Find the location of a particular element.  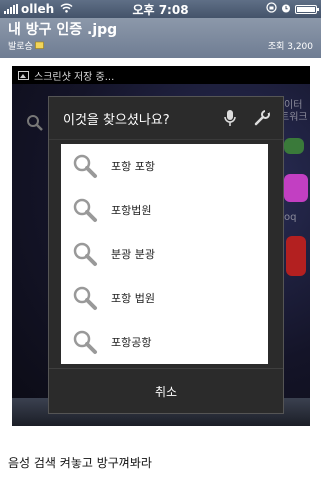

carrier-label: olleh is located at coordinates (38, 9).